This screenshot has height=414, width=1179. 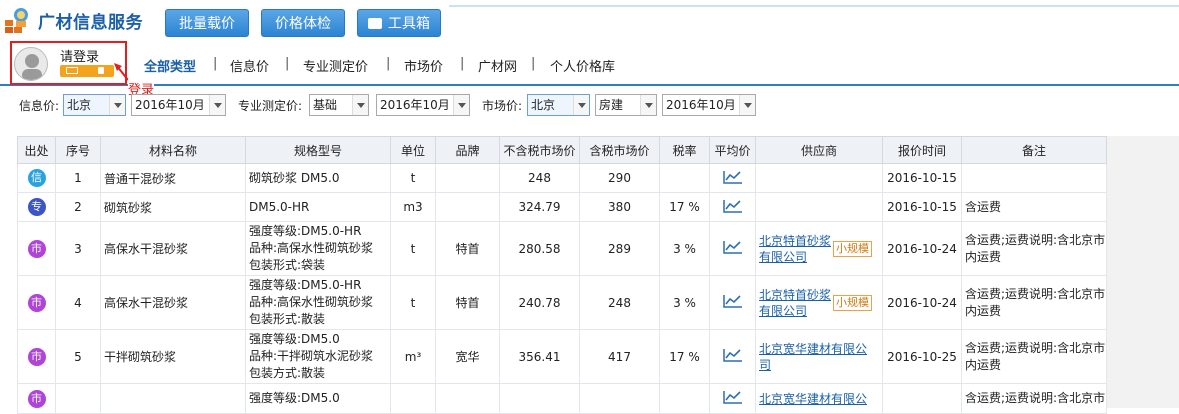 I want to click on table-row: 信 1 普通干混砂浆 砌筑砂浆 DM5.0 t 248 290 2016-10-15, so click(x=562, y=178).